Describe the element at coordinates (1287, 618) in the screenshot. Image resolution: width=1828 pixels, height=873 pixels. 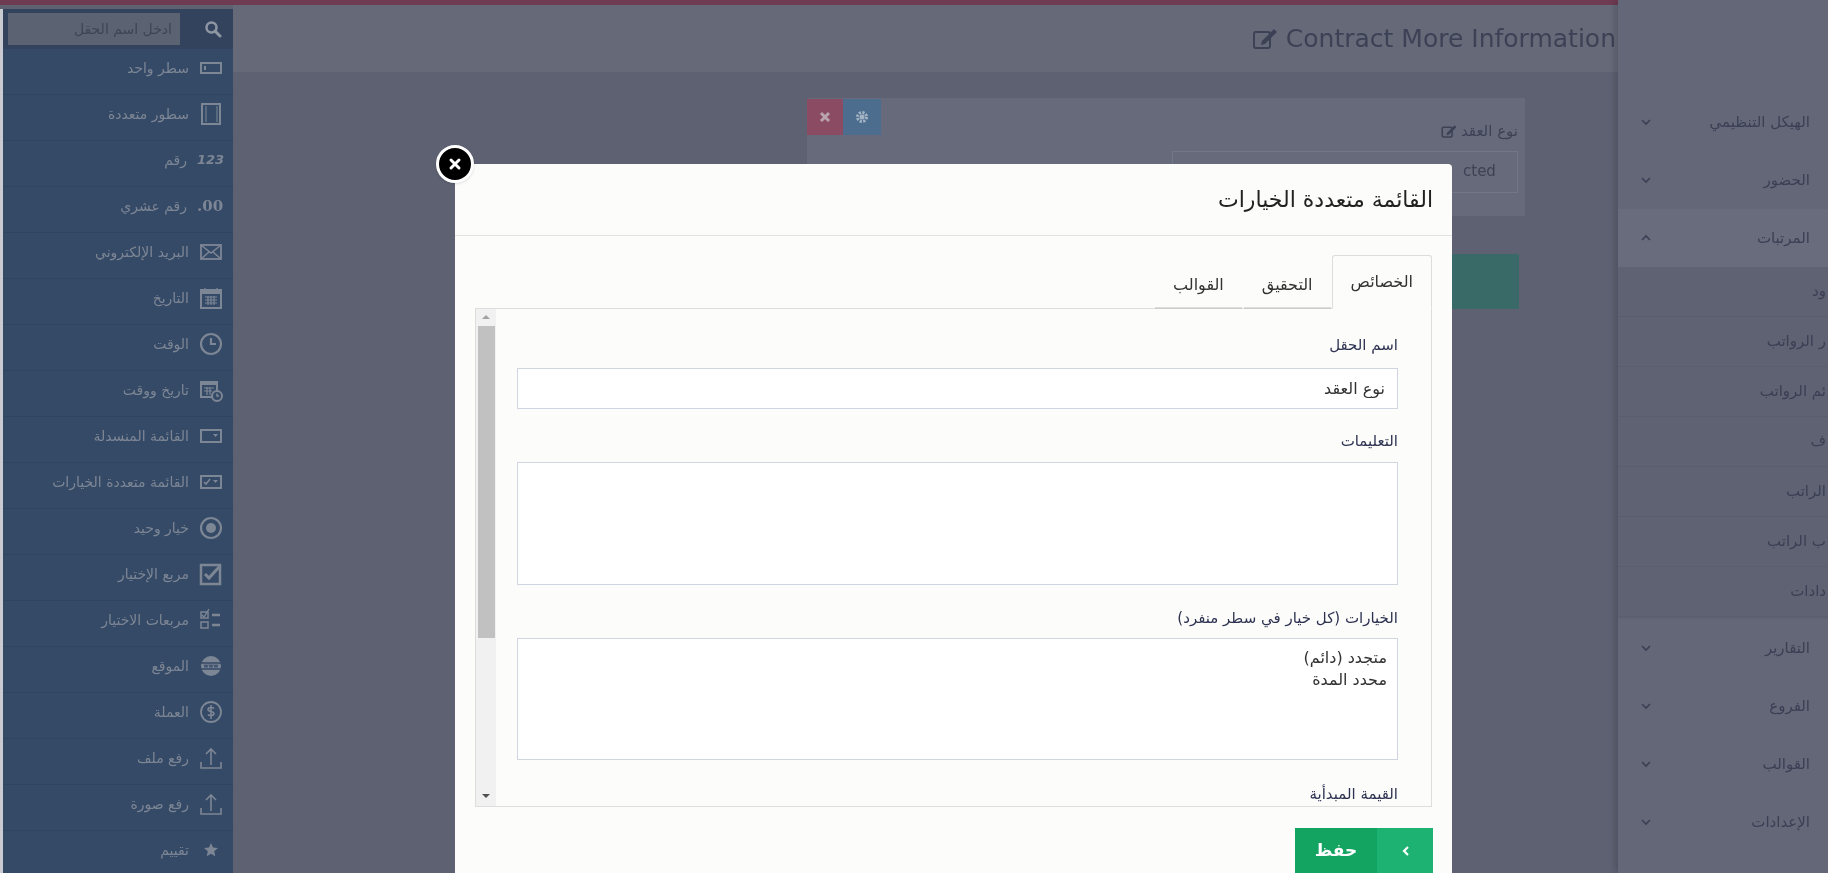
I see `field-label: الخيارات (كل خيار في سطر منفرد)` at that location.